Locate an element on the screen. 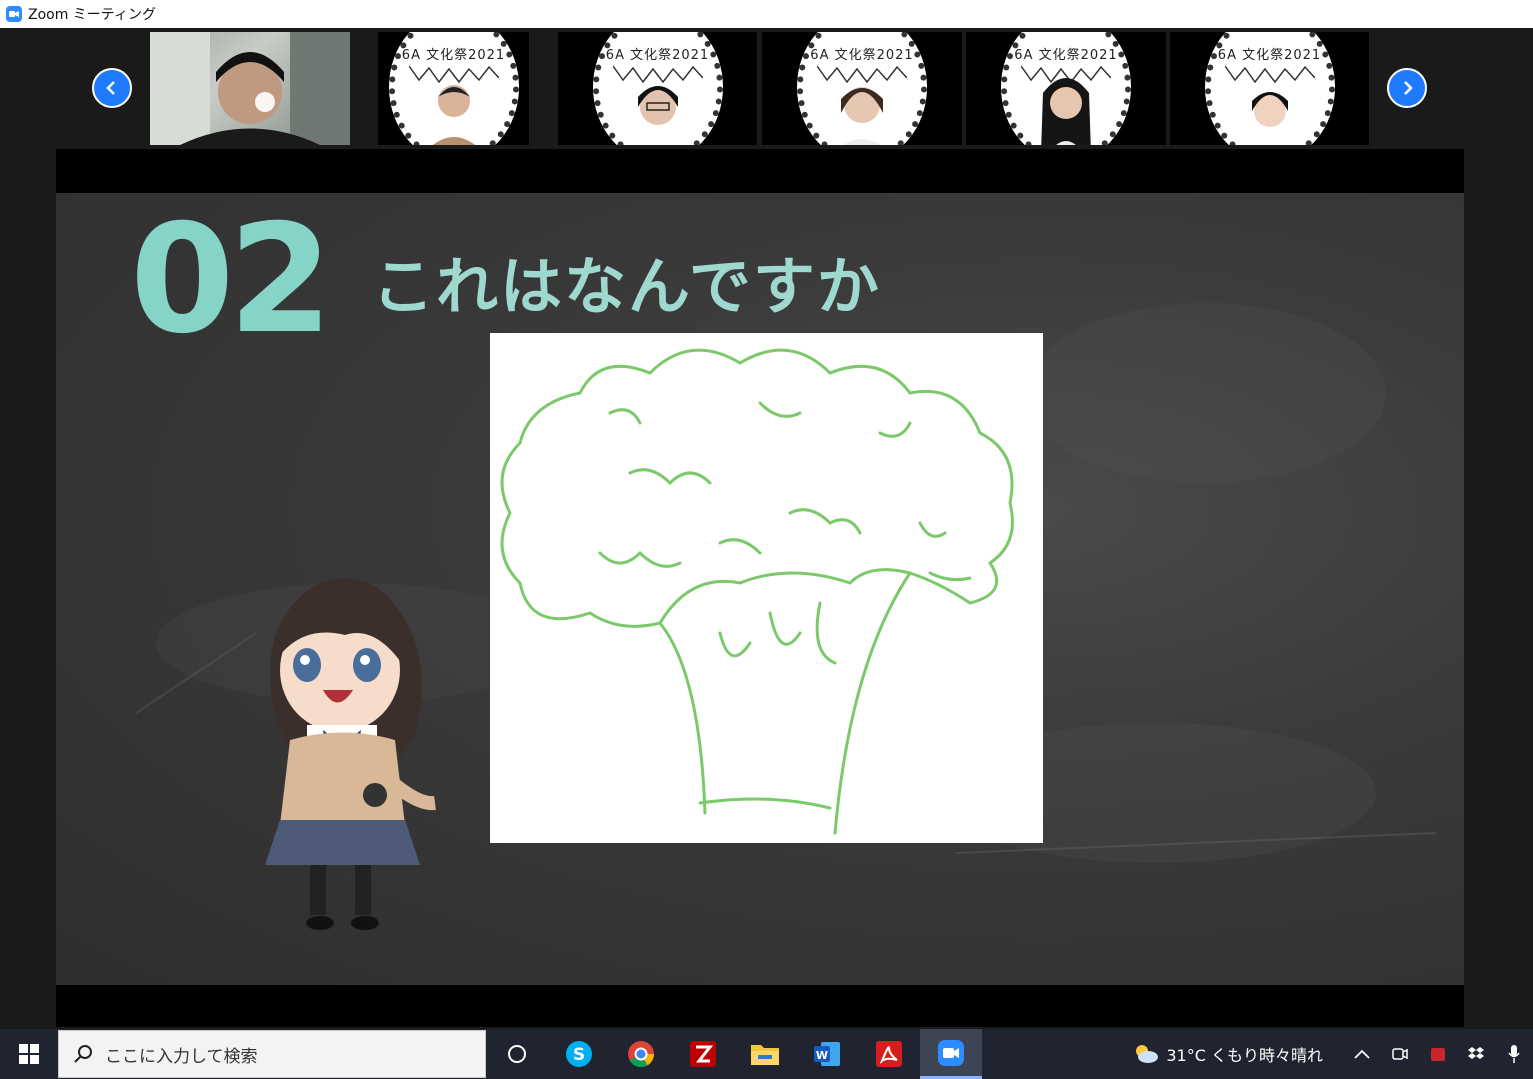 The image size is (1533, 1079). skype-icon: S is located at coordinates (579, 1054).